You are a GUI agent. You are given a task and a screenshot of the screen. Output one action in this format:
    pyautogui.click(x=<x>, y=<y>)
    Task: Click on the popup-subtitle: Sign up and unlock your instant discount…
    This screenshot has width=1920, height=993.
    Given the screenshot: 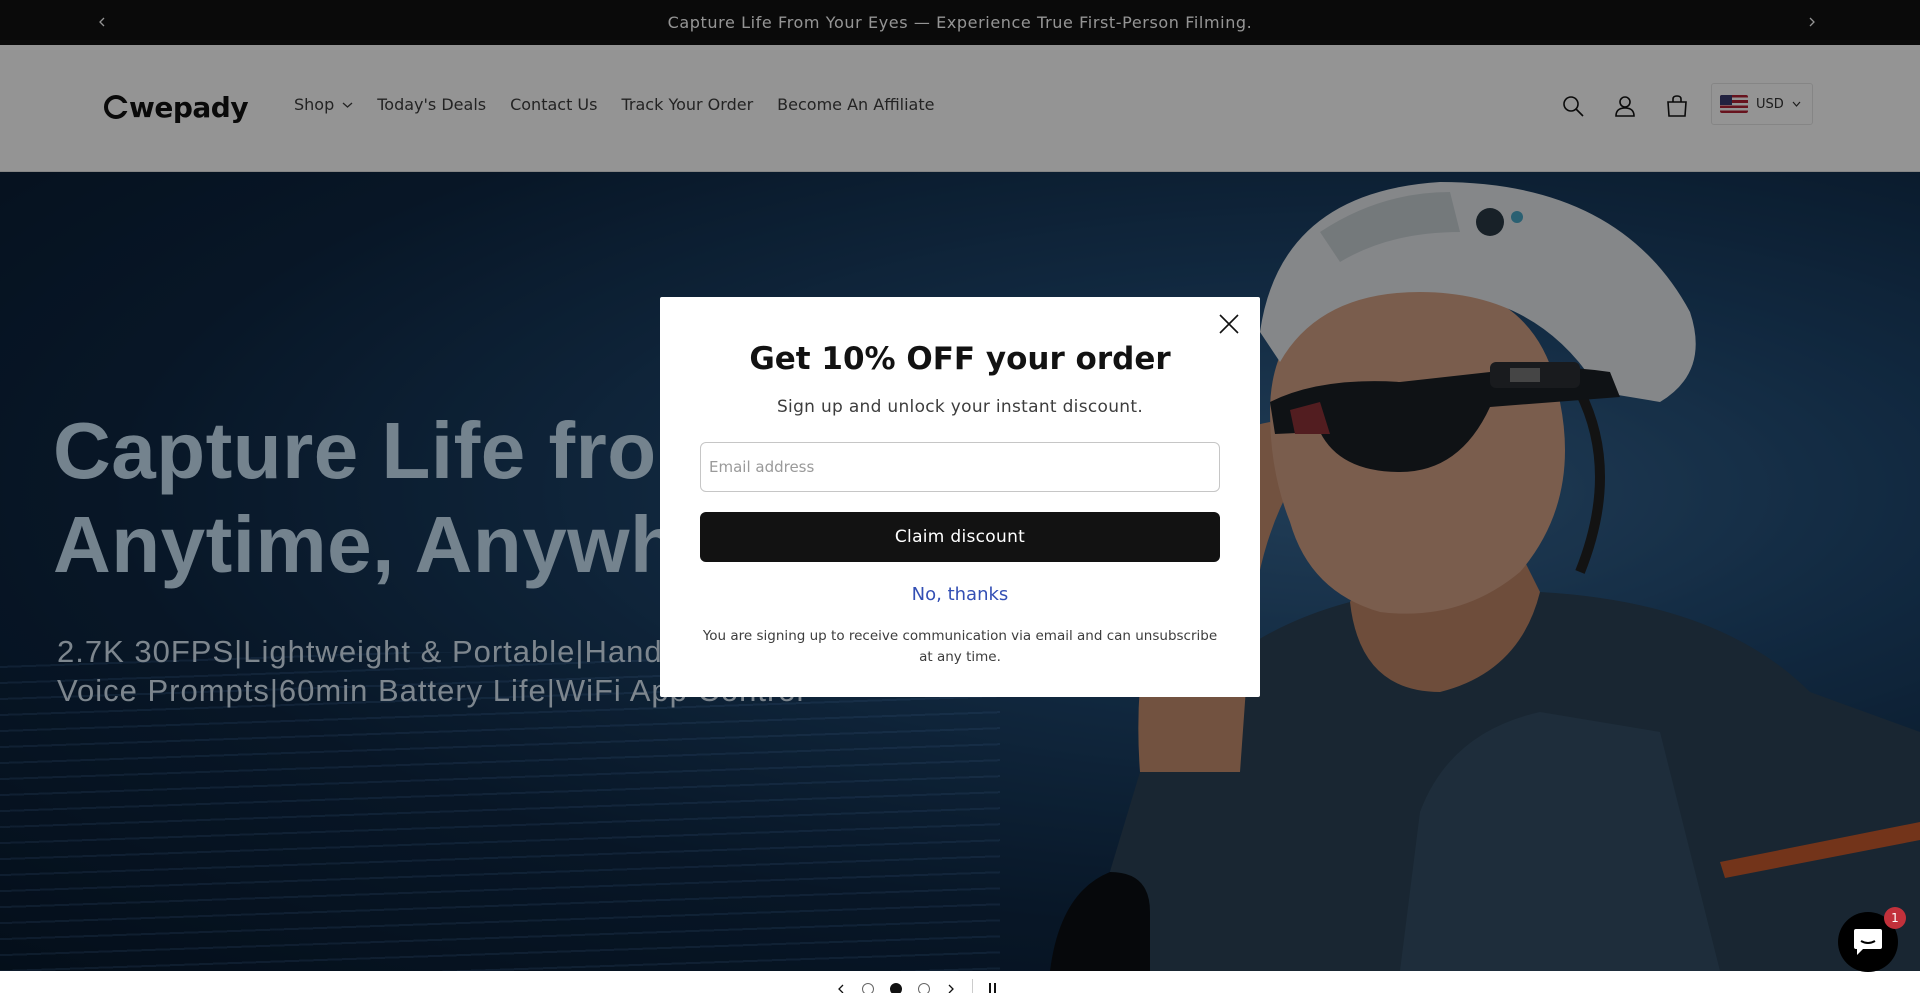 What is the action you would take?
    pyautogui.click(x=960, y=407)
    